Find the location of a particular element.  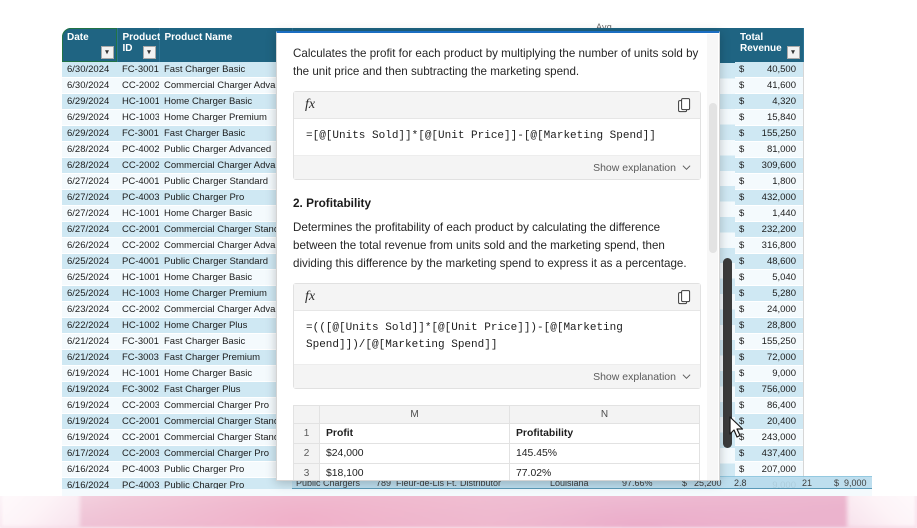

filter-dropdown-icon-date: ▾ is located at coordinates (107, 52).